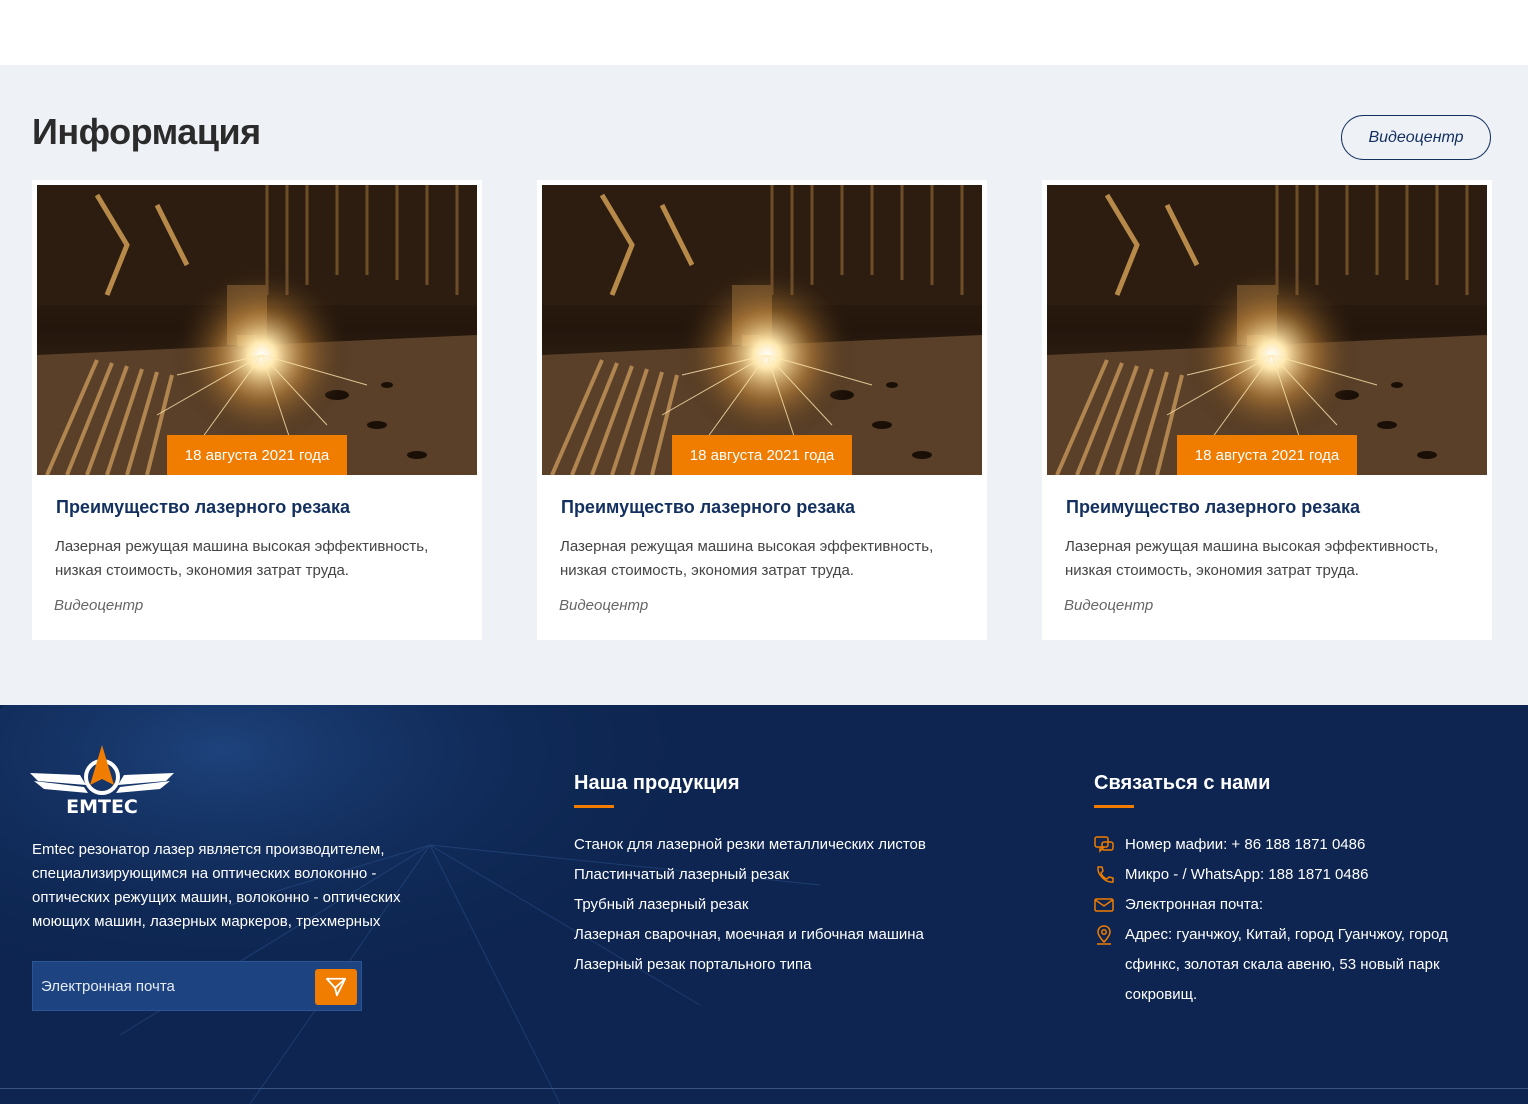 Image resolution: width=1528 pixels, height=1104 pixels. I want to click on contact-title: Связаться с нами, so click(1182, 783).